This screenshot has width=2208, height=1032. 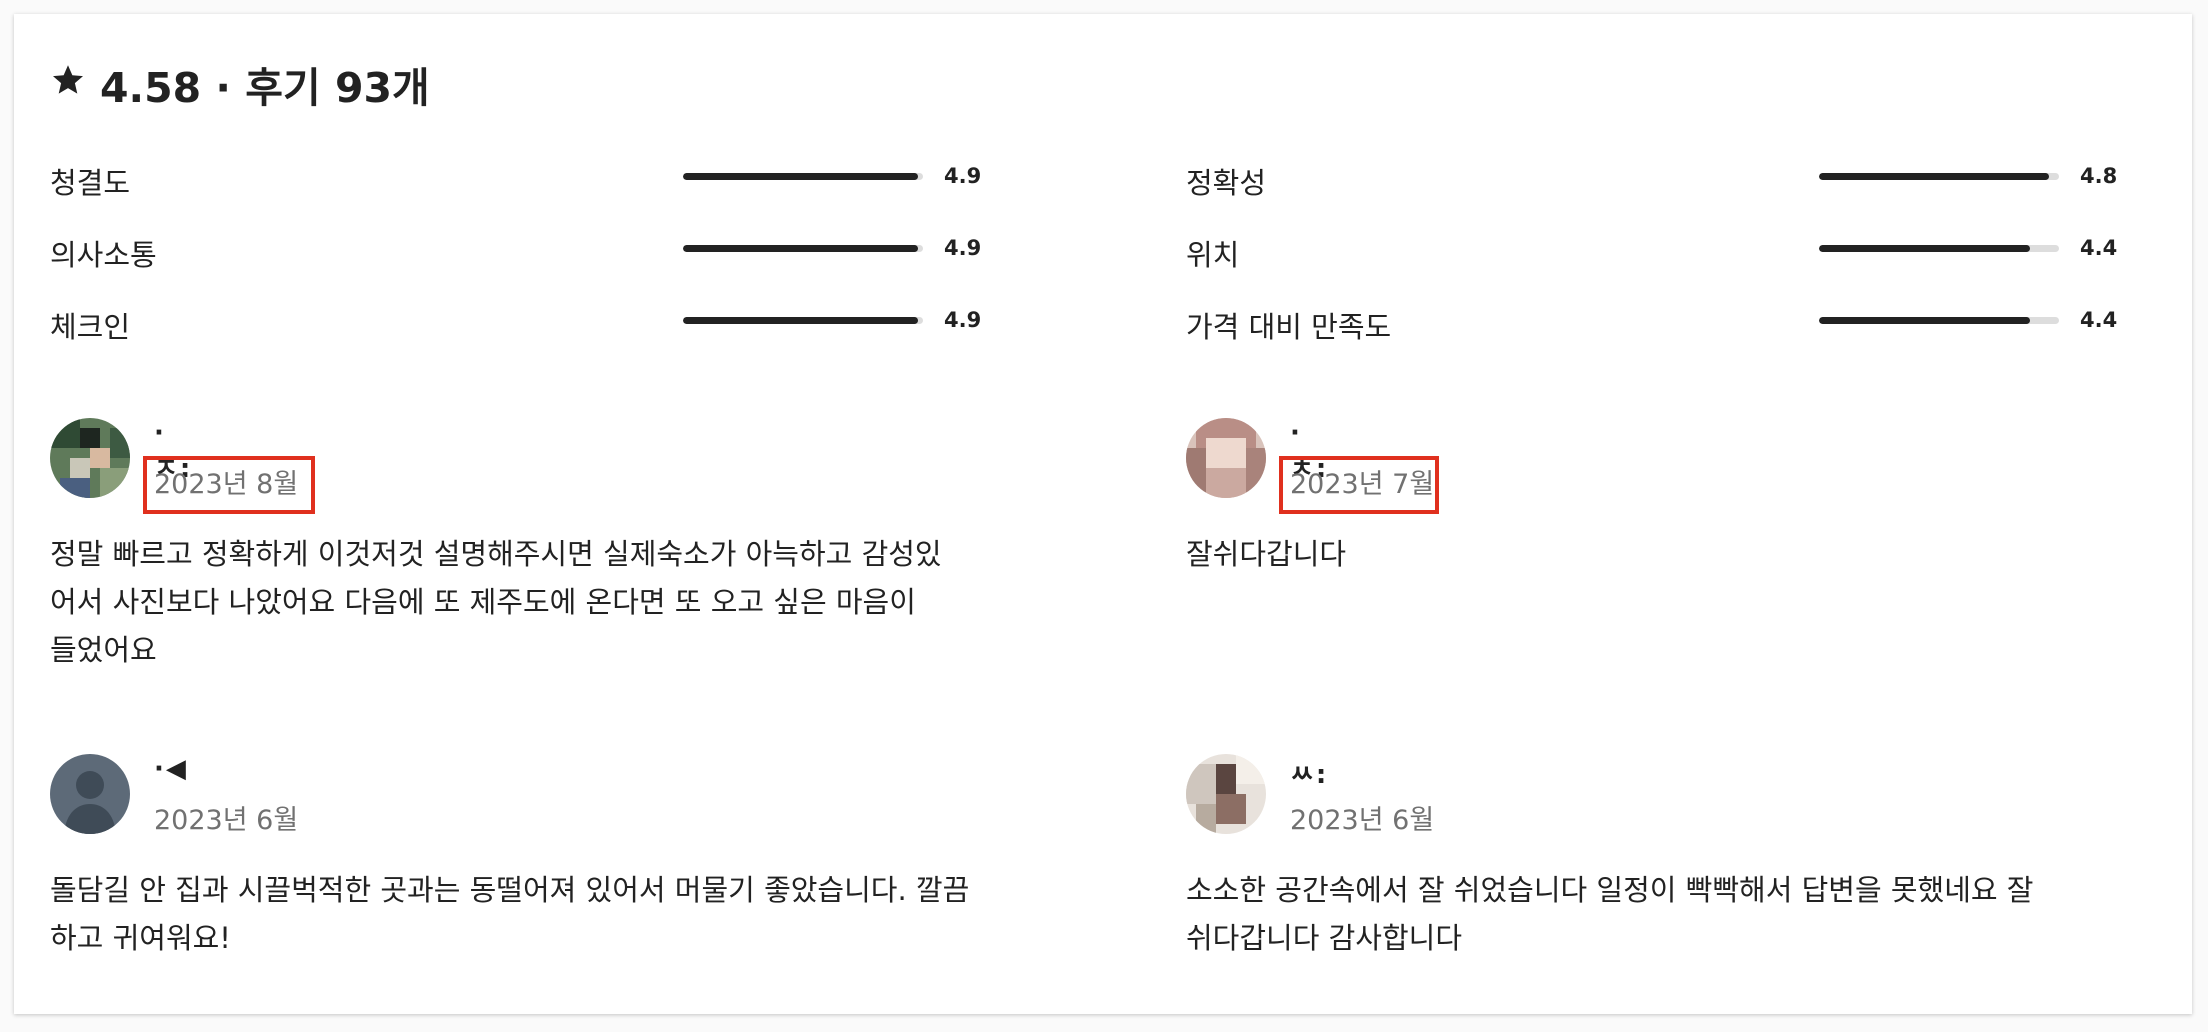 I want to click on reviewer-name: ·◀, so click(x=171, y=769).